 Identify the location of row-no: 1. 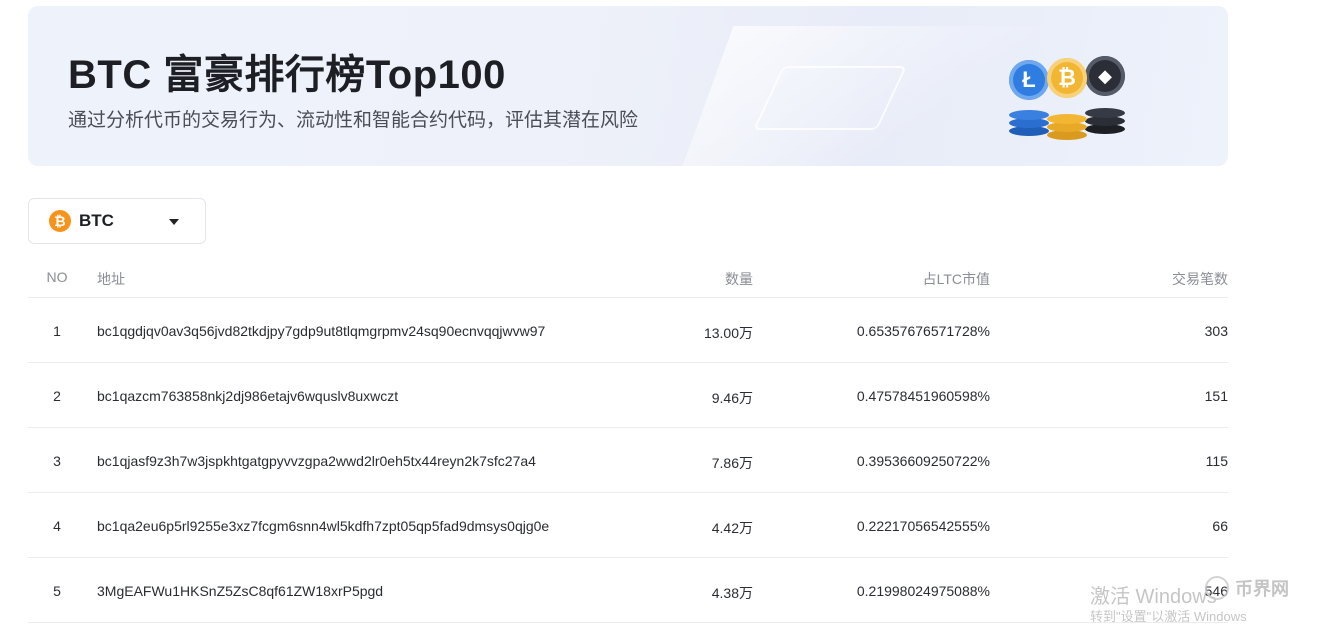
(57, 331).